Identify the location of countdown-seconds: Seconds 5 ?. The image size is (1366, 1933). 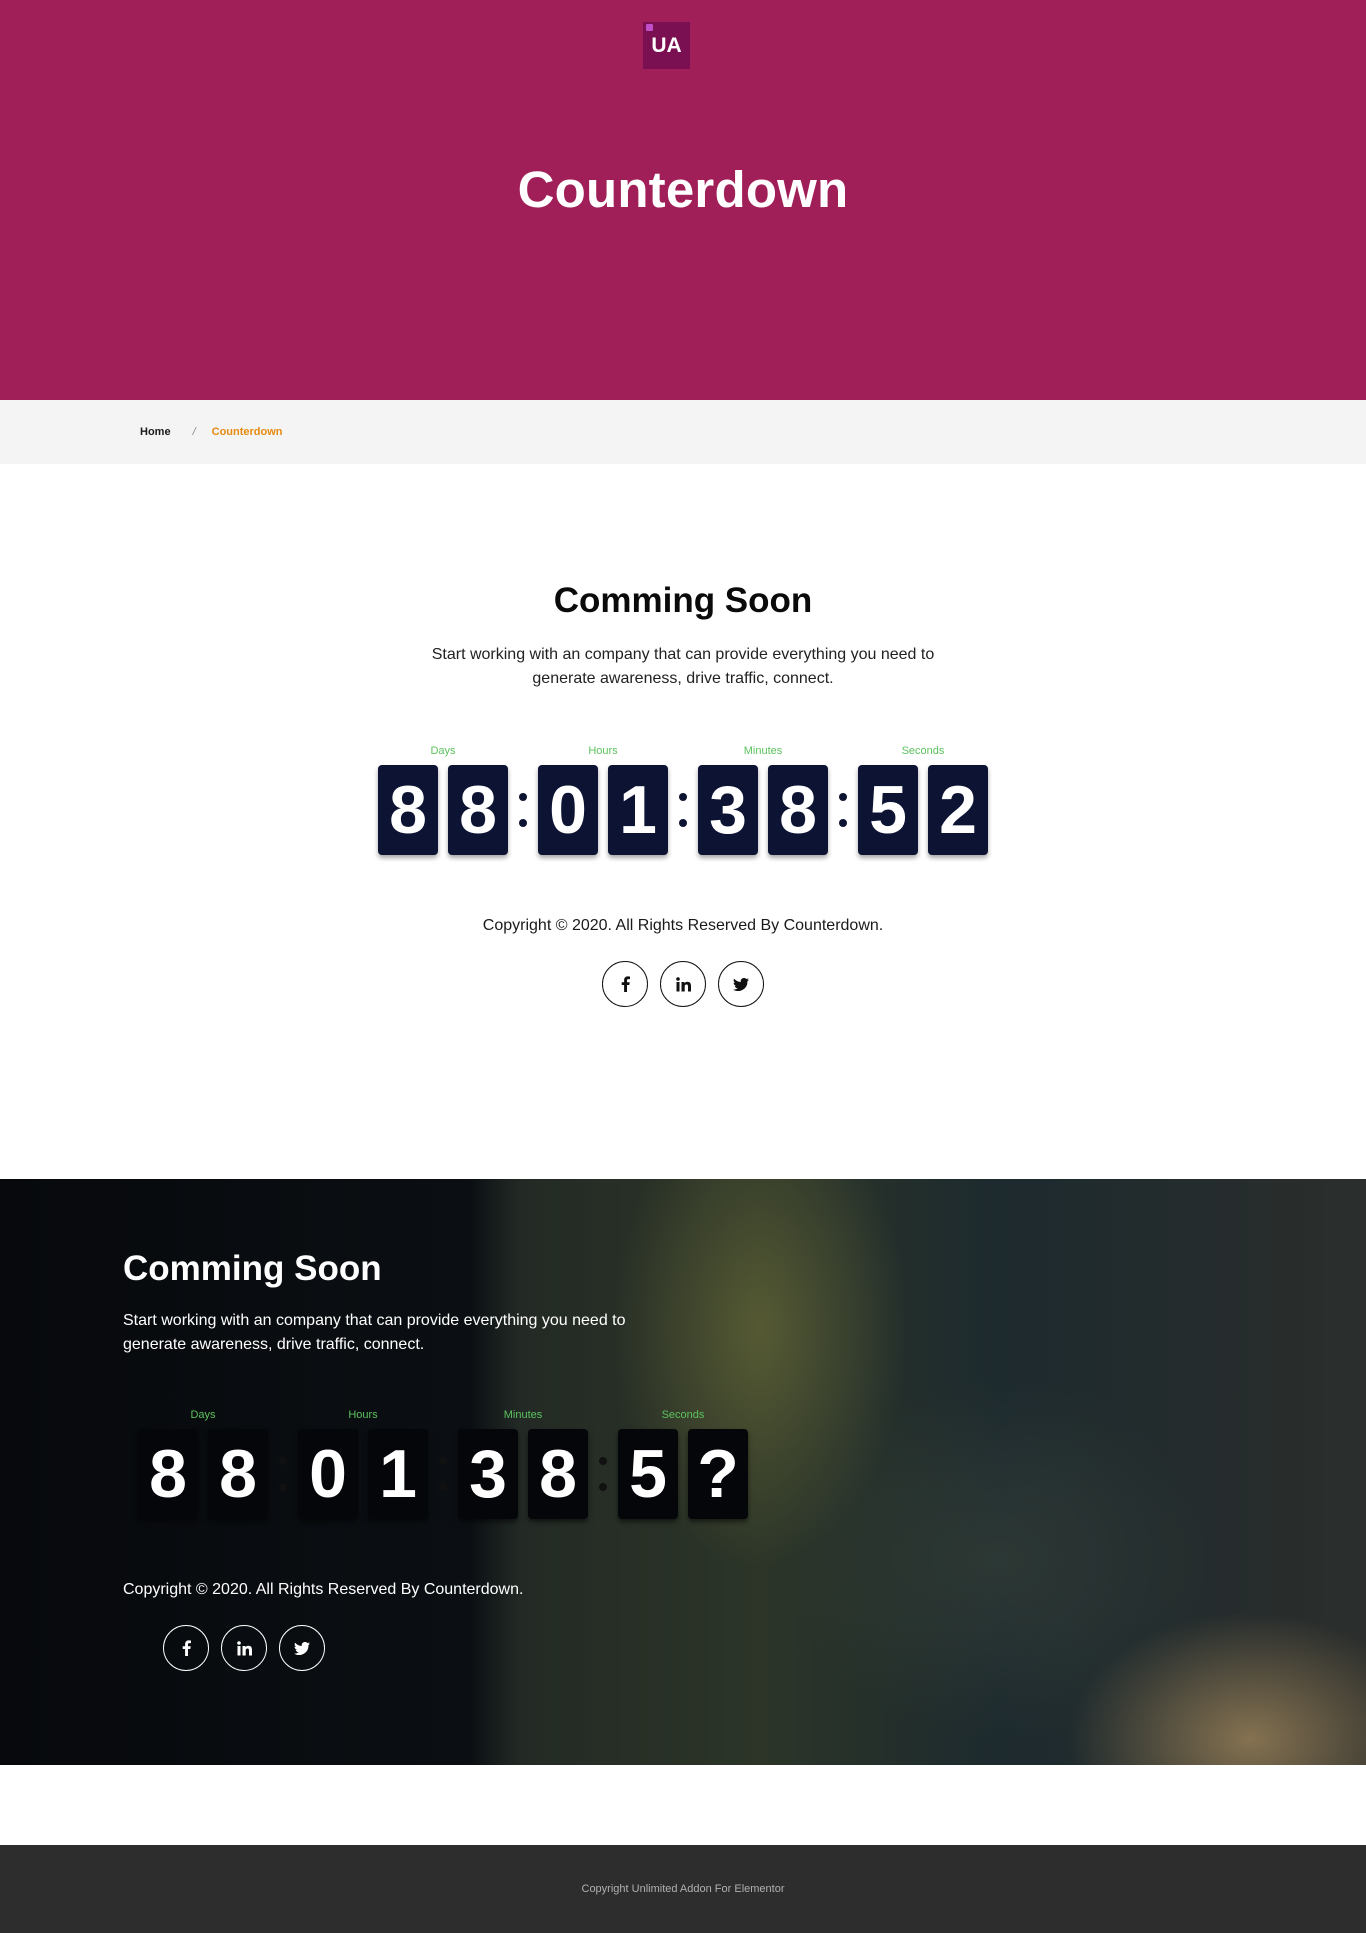
(683, 1464).